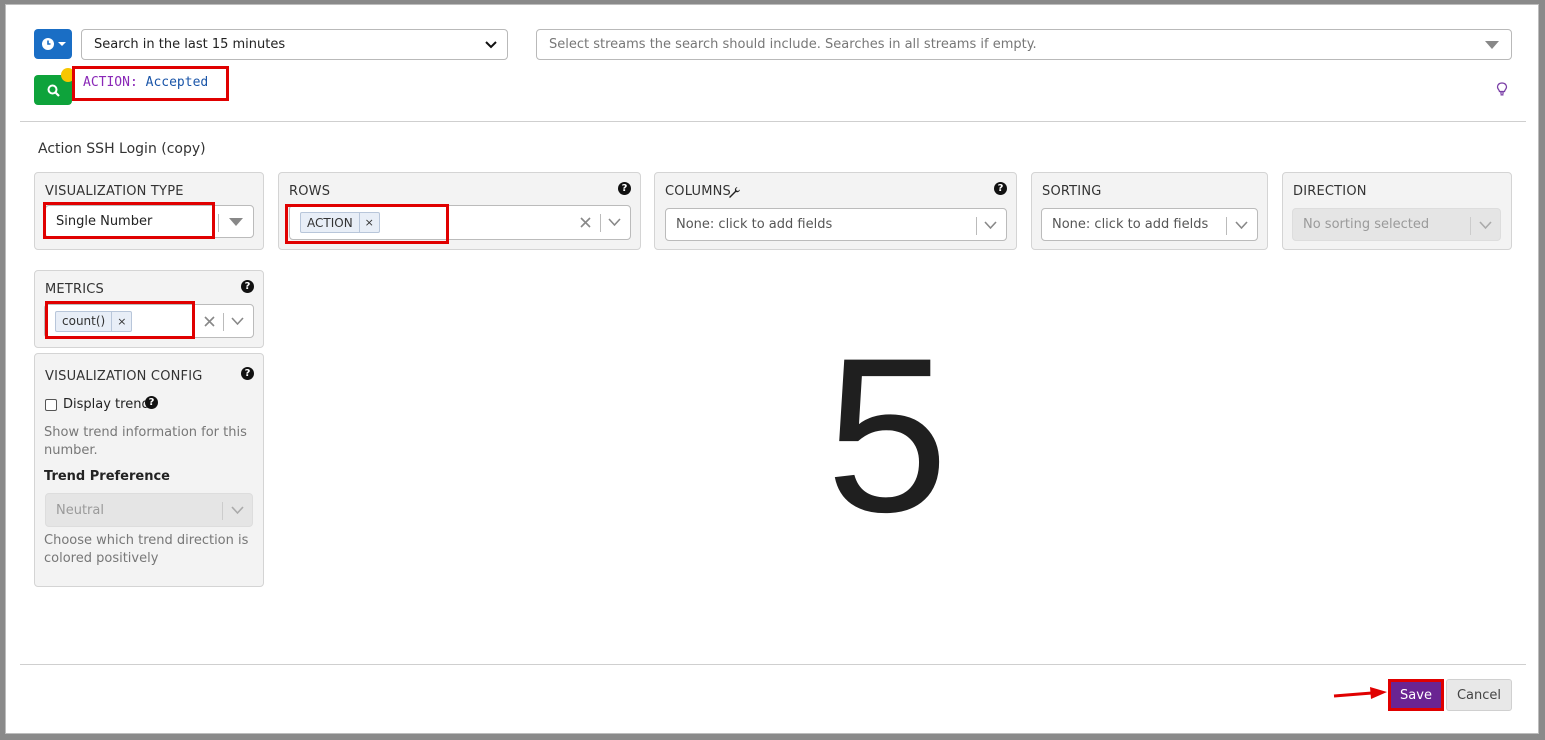 This screenshot has width=1545, height=740. I want to click on annotation-arrow-icon, so click(1360, 693).